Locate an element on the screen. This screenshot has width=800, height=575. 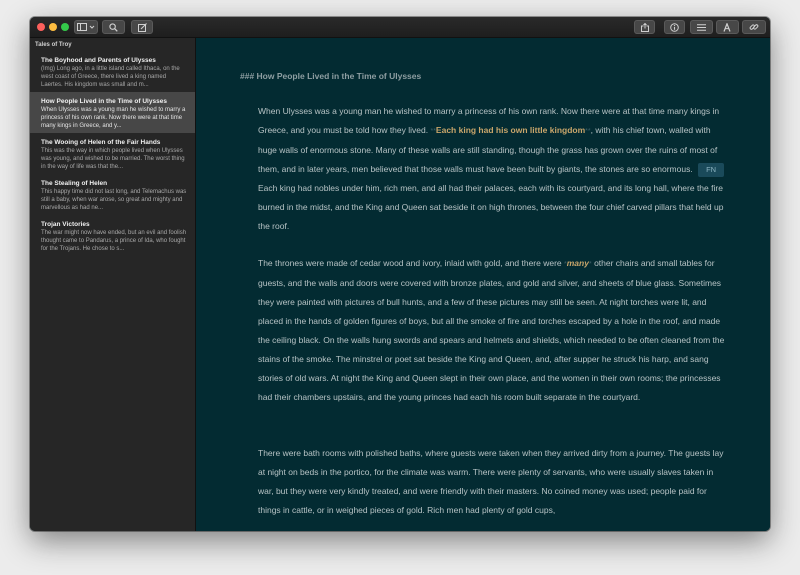
font-icon is located at coordinates (727, 27).